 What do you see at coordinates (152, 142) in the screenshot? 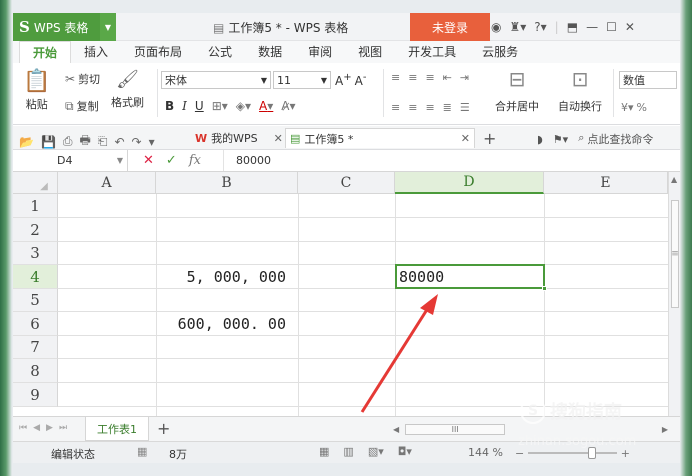
I see `customize-icon: ▾` at bounding box center [152, 142].